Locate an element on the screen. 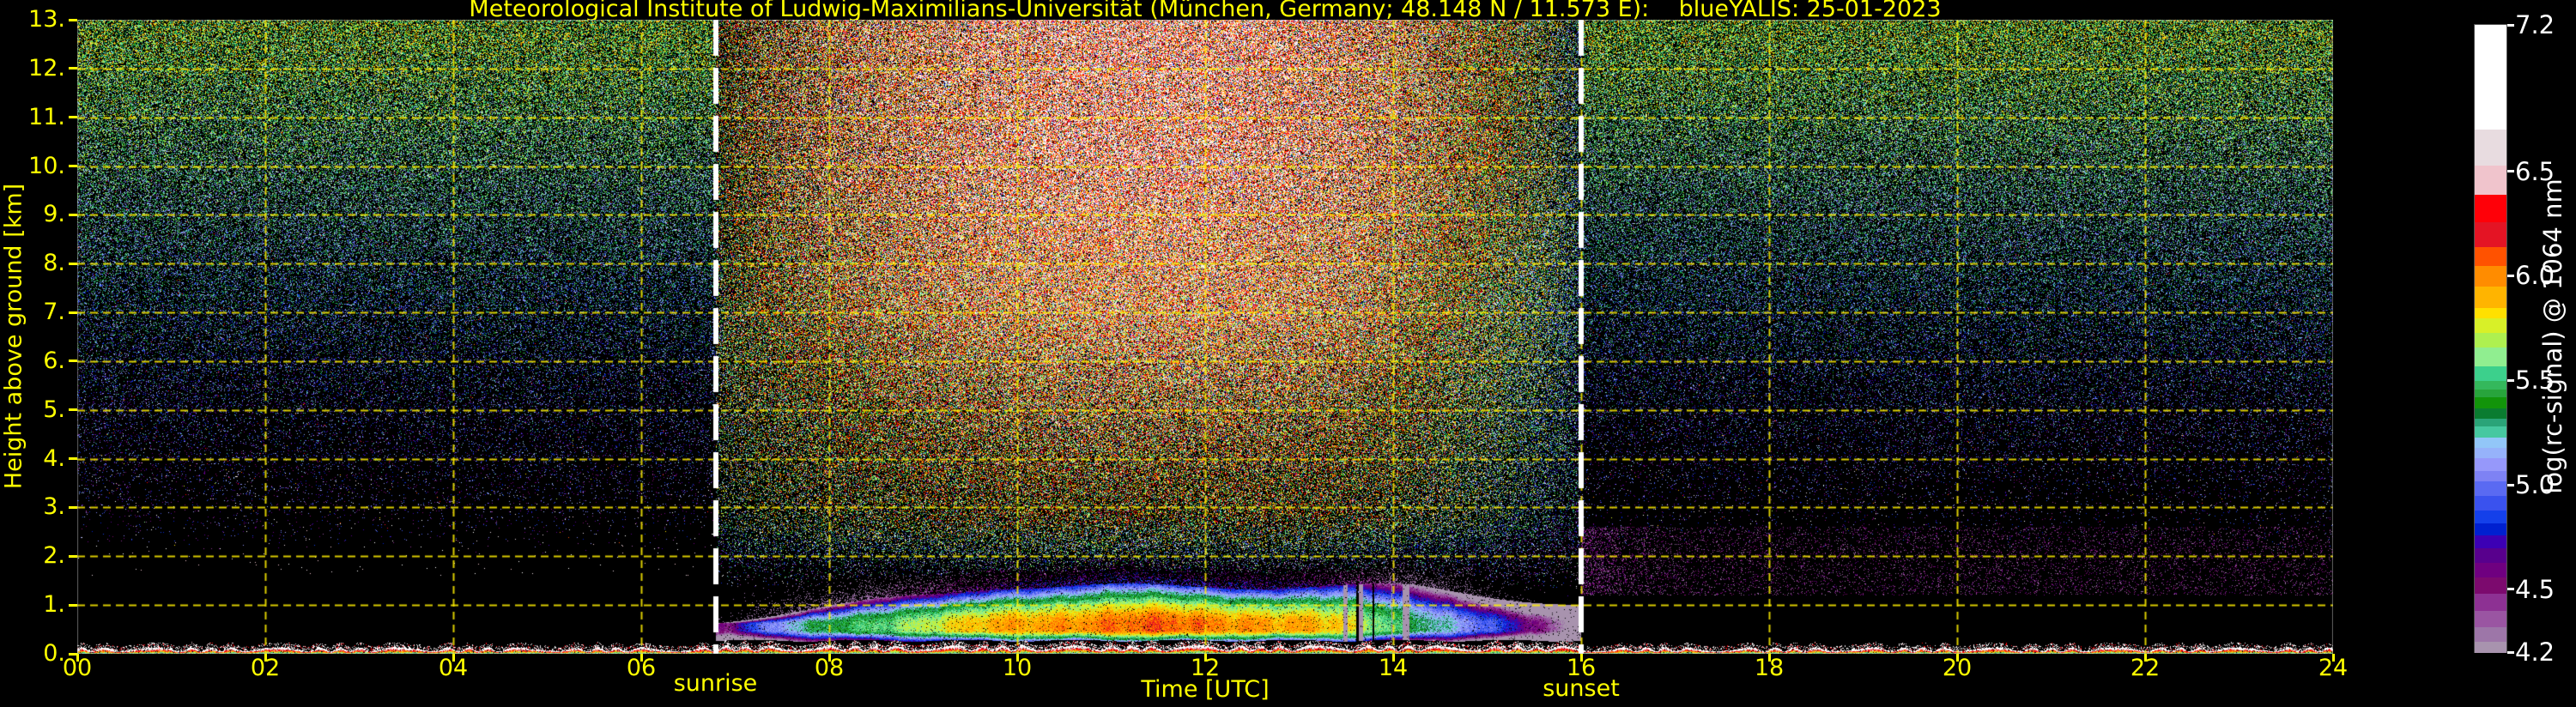  y-tick-label: 2. is located at coordinates (54, 556).